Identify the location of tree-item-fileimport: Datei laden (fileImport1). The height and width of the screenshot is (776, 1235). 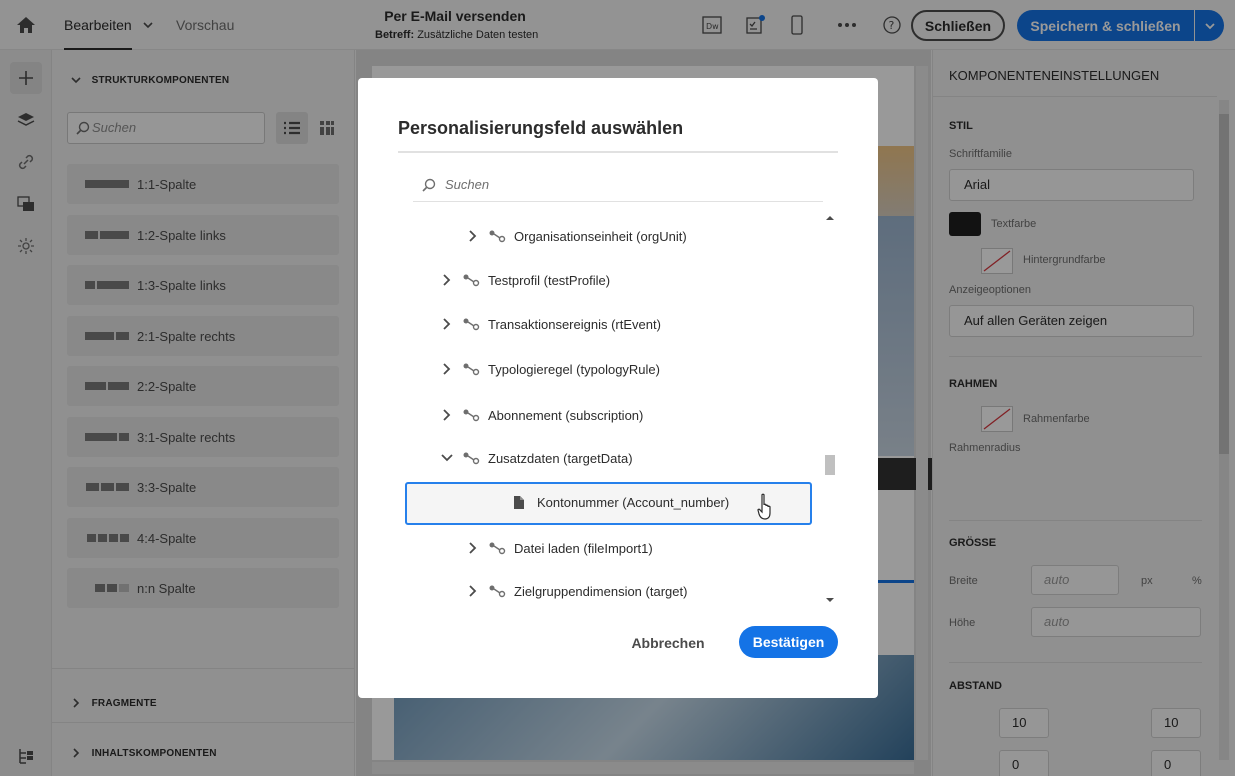
(559, 548).